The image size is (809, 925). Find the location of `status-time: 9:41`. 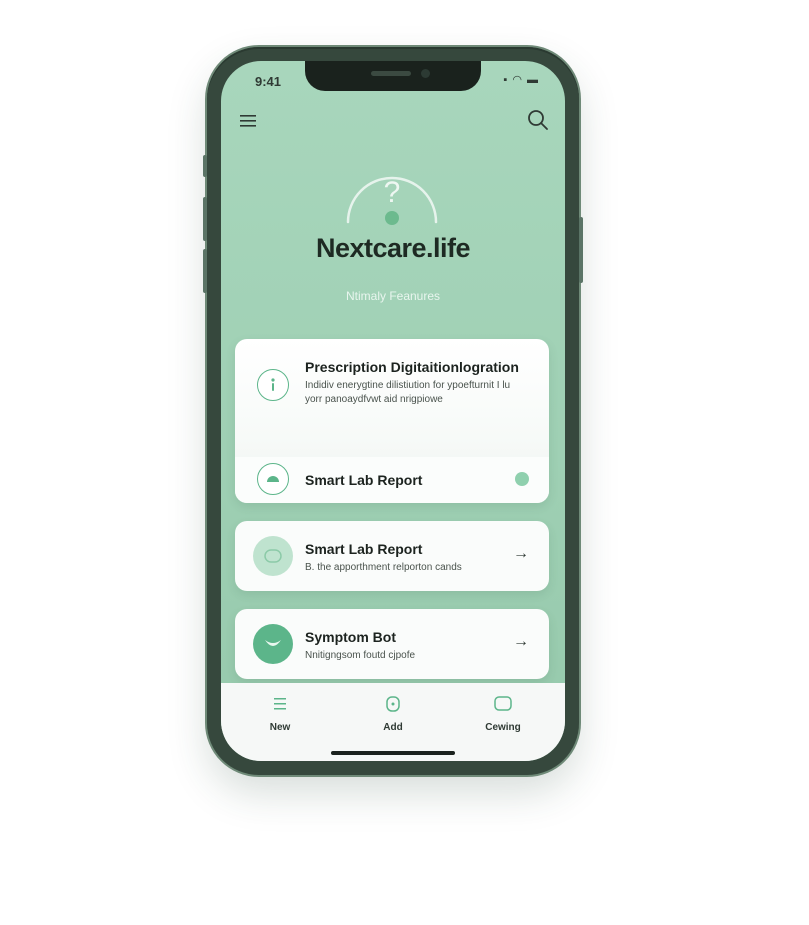

status-time: 9:41 is located at coordinates (268, 81).